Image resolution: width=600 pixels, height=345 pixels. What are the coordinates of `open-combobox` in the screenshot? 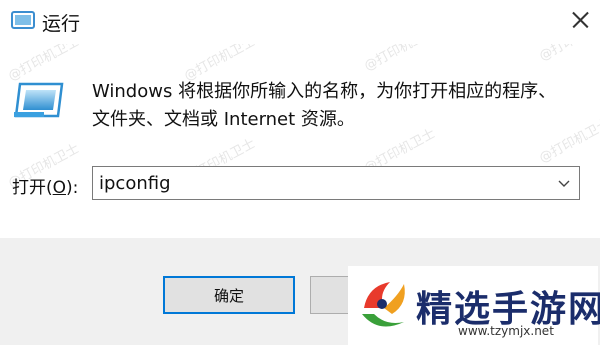 It's located at (336, 183).